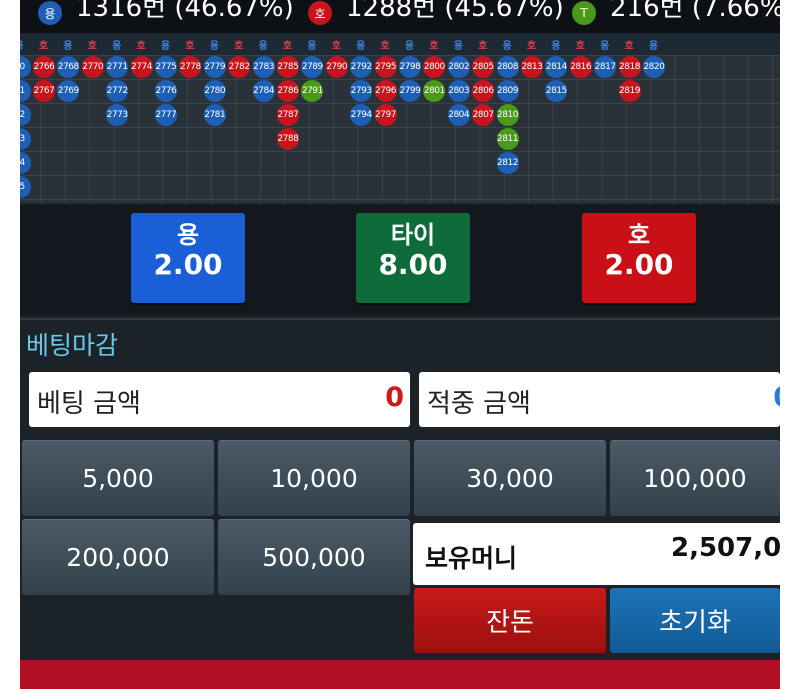 The height and width of the screenshot is (689, 800). I want to click on road-result-marker: 2767, so click(43, 91).